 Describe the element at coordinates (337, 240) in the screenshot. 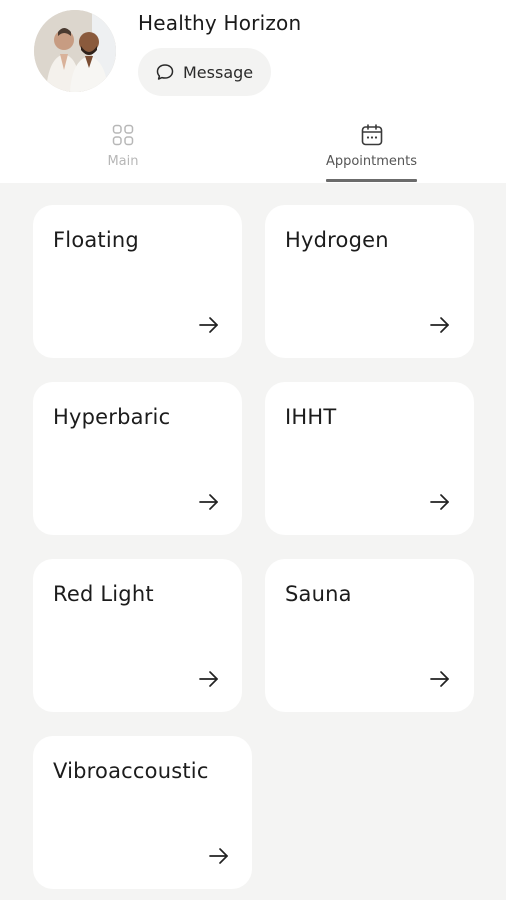

I see `service-card-label: Hydrogen` at that location.